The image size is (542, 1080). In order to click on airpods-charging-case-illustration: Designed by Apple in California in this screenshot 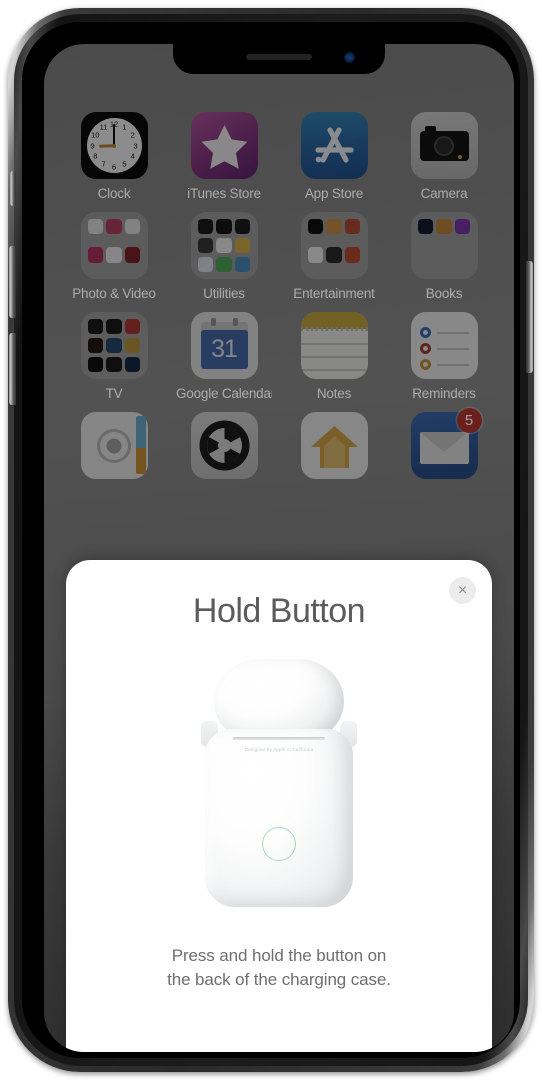, I will do `click(279, 784)`.